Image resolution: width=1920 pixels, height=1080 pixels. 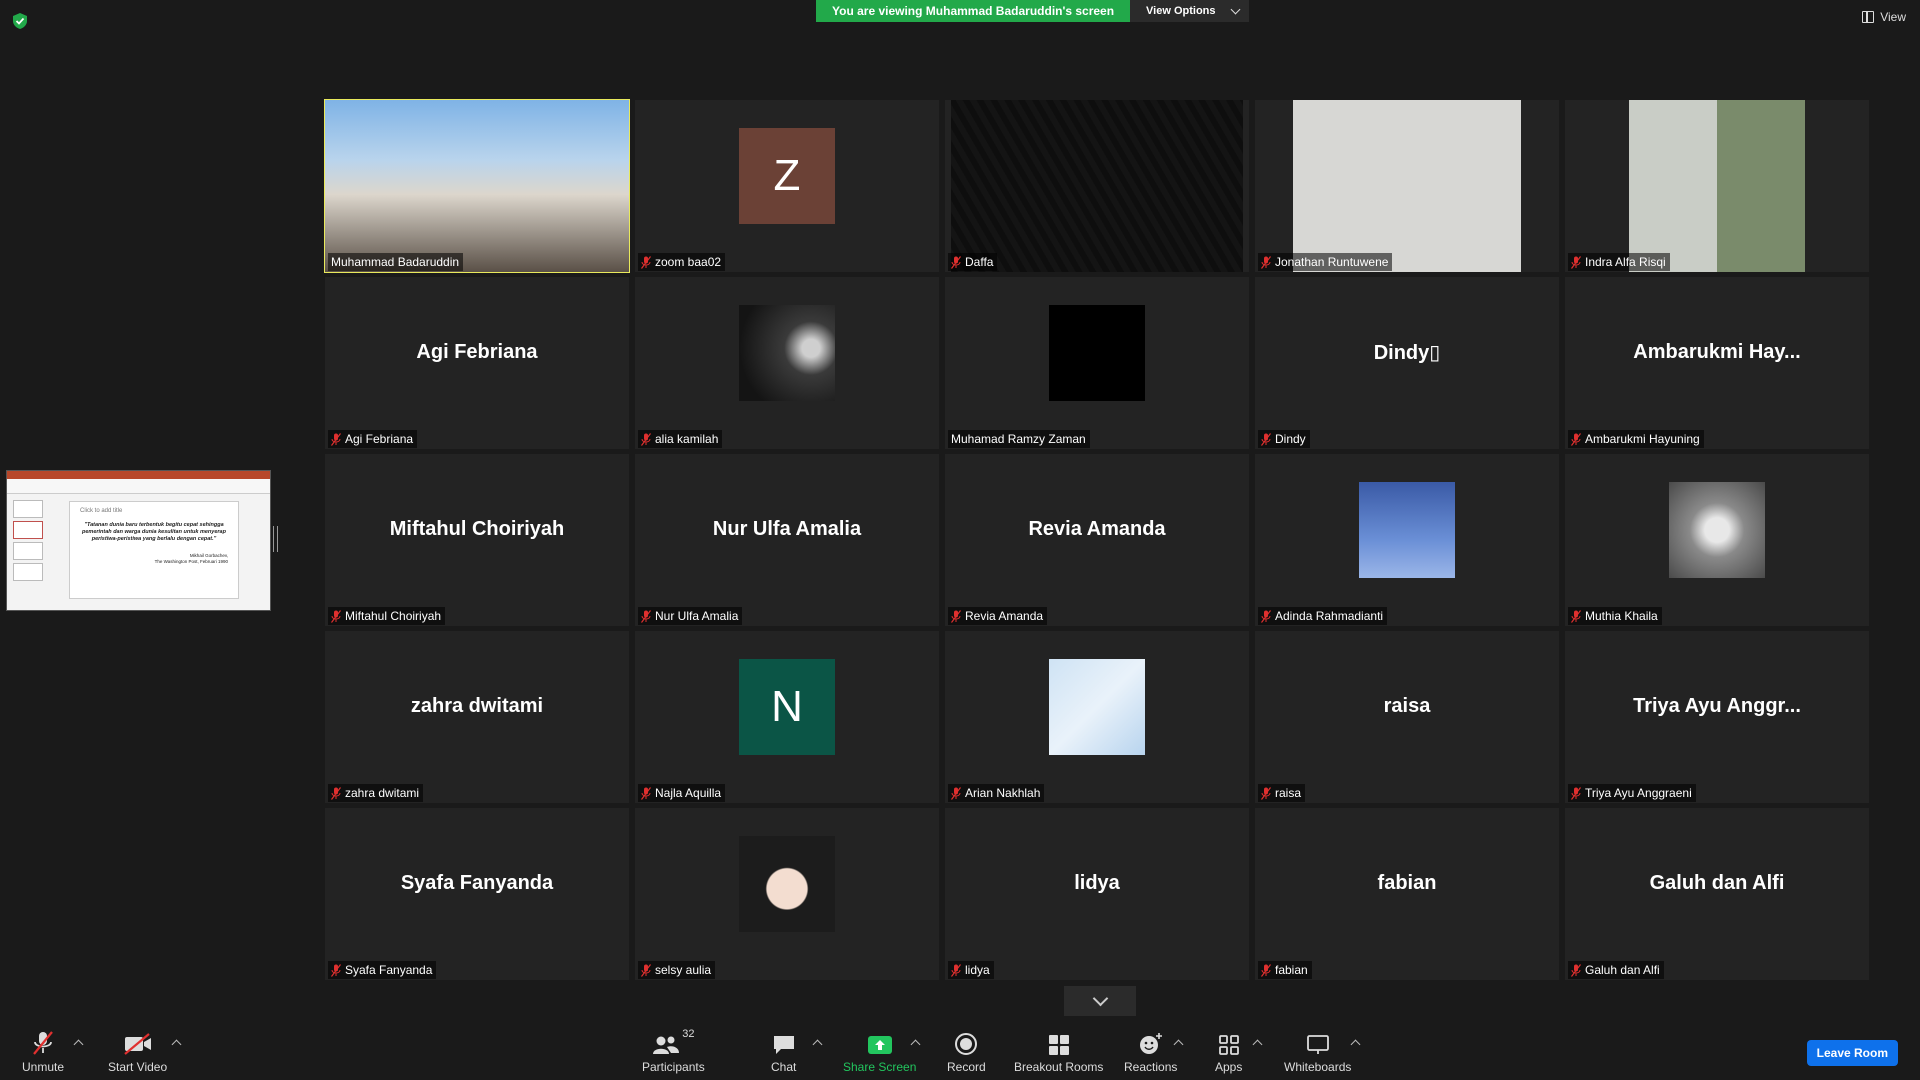 What do you see at coordinates (1097, 894) in the screenshot?
I see `participant-tile: lidya lidya` at bounding box center [1097, 894].